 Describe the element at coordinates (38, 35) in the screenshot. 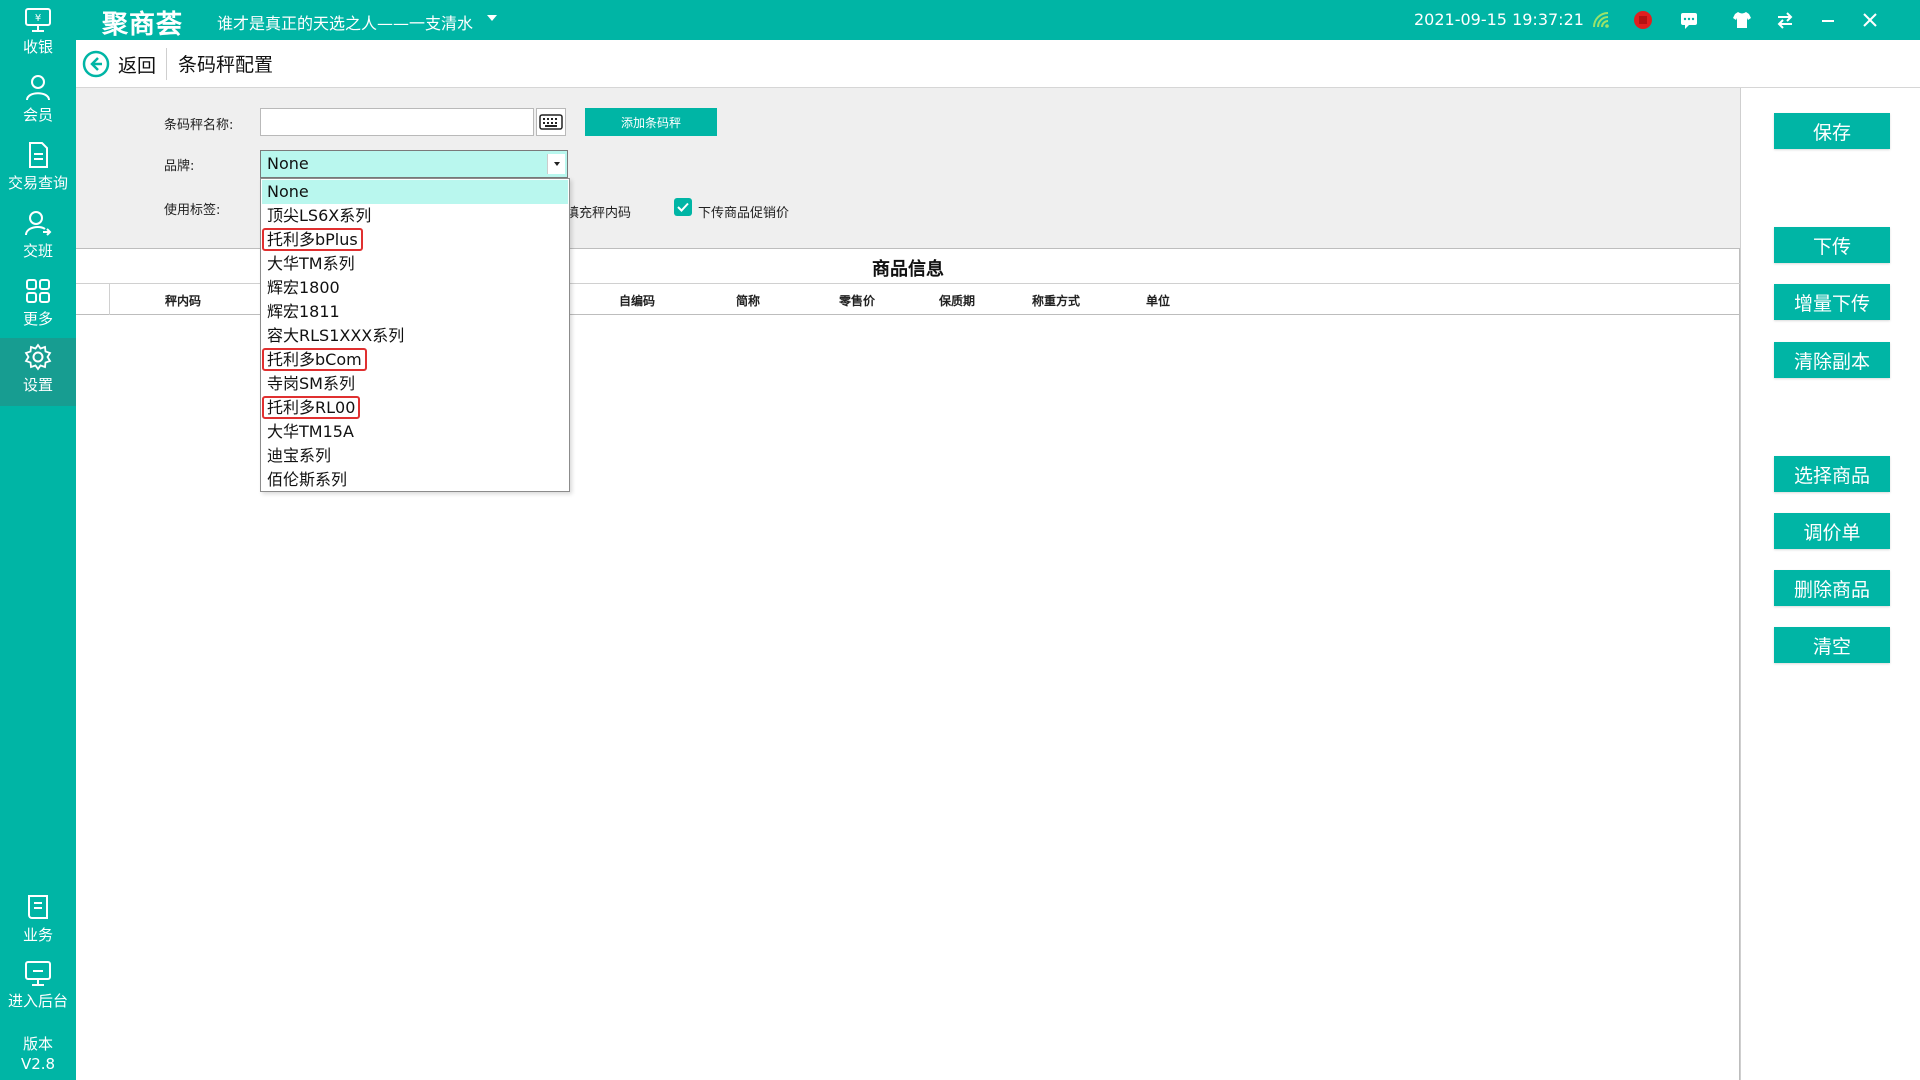

I see `sidebar-item-cashier: ¥ 收银` at that location.